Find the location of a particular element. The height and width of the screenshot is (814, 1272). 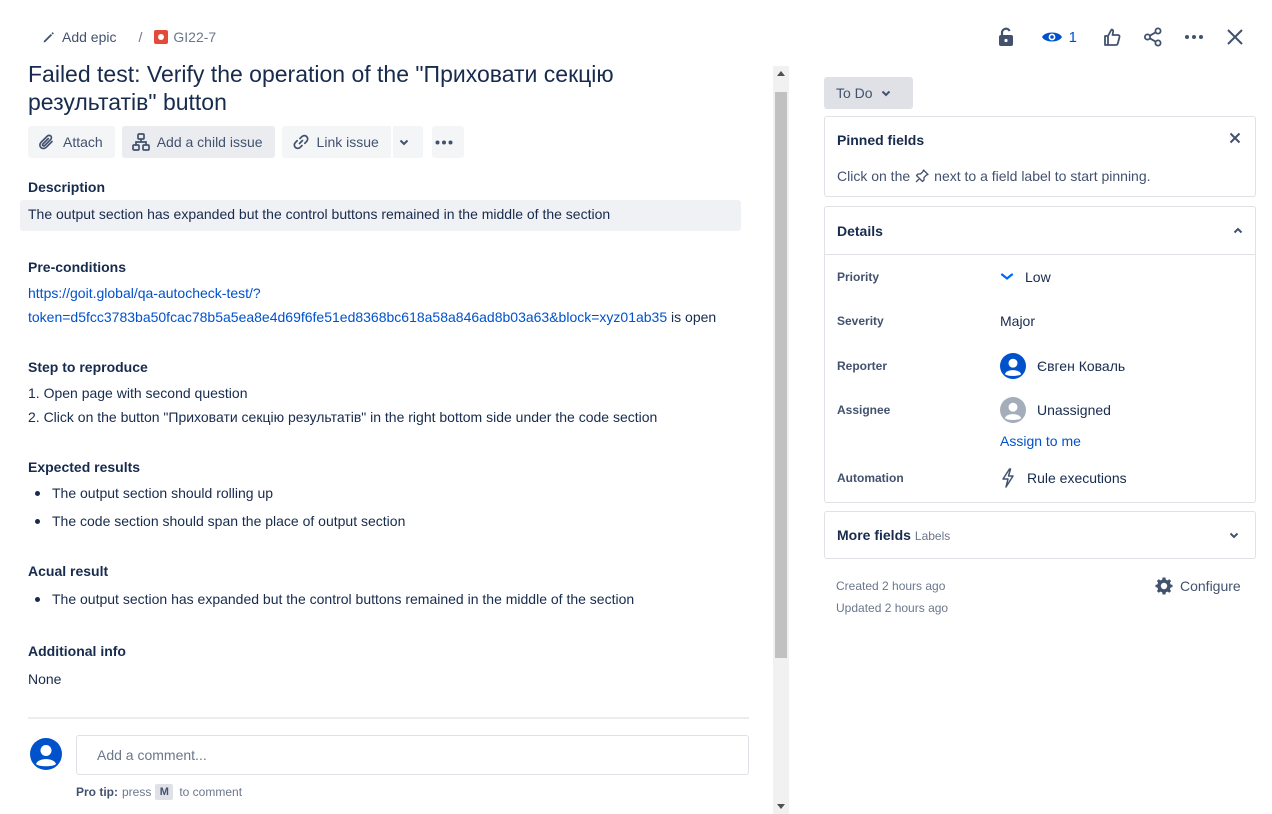

status-label: To Do is located at coordinates (854, 93).